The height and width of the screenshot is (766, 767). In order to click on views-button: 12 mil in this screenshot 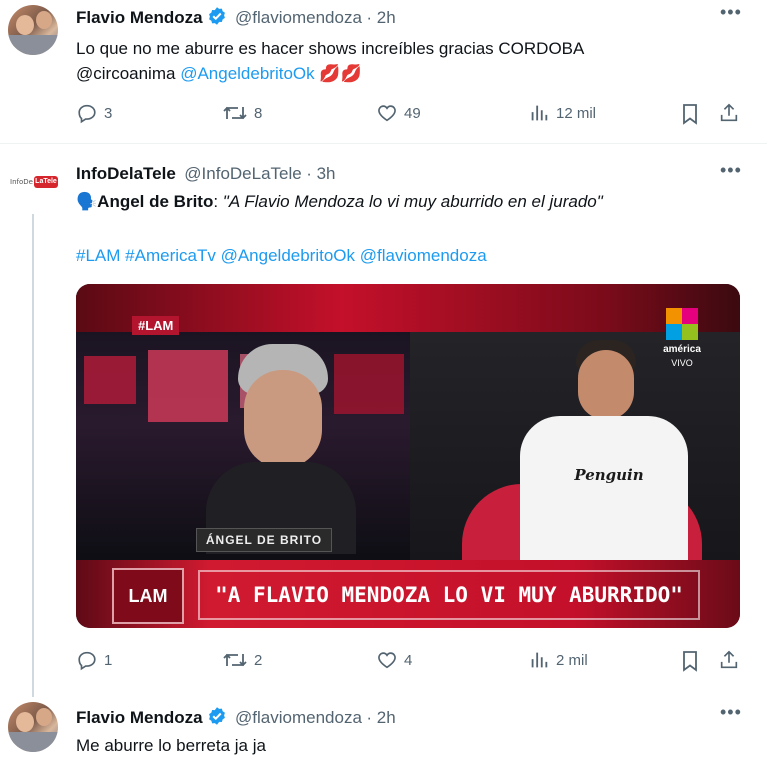, I will do `click(562, 113)`.